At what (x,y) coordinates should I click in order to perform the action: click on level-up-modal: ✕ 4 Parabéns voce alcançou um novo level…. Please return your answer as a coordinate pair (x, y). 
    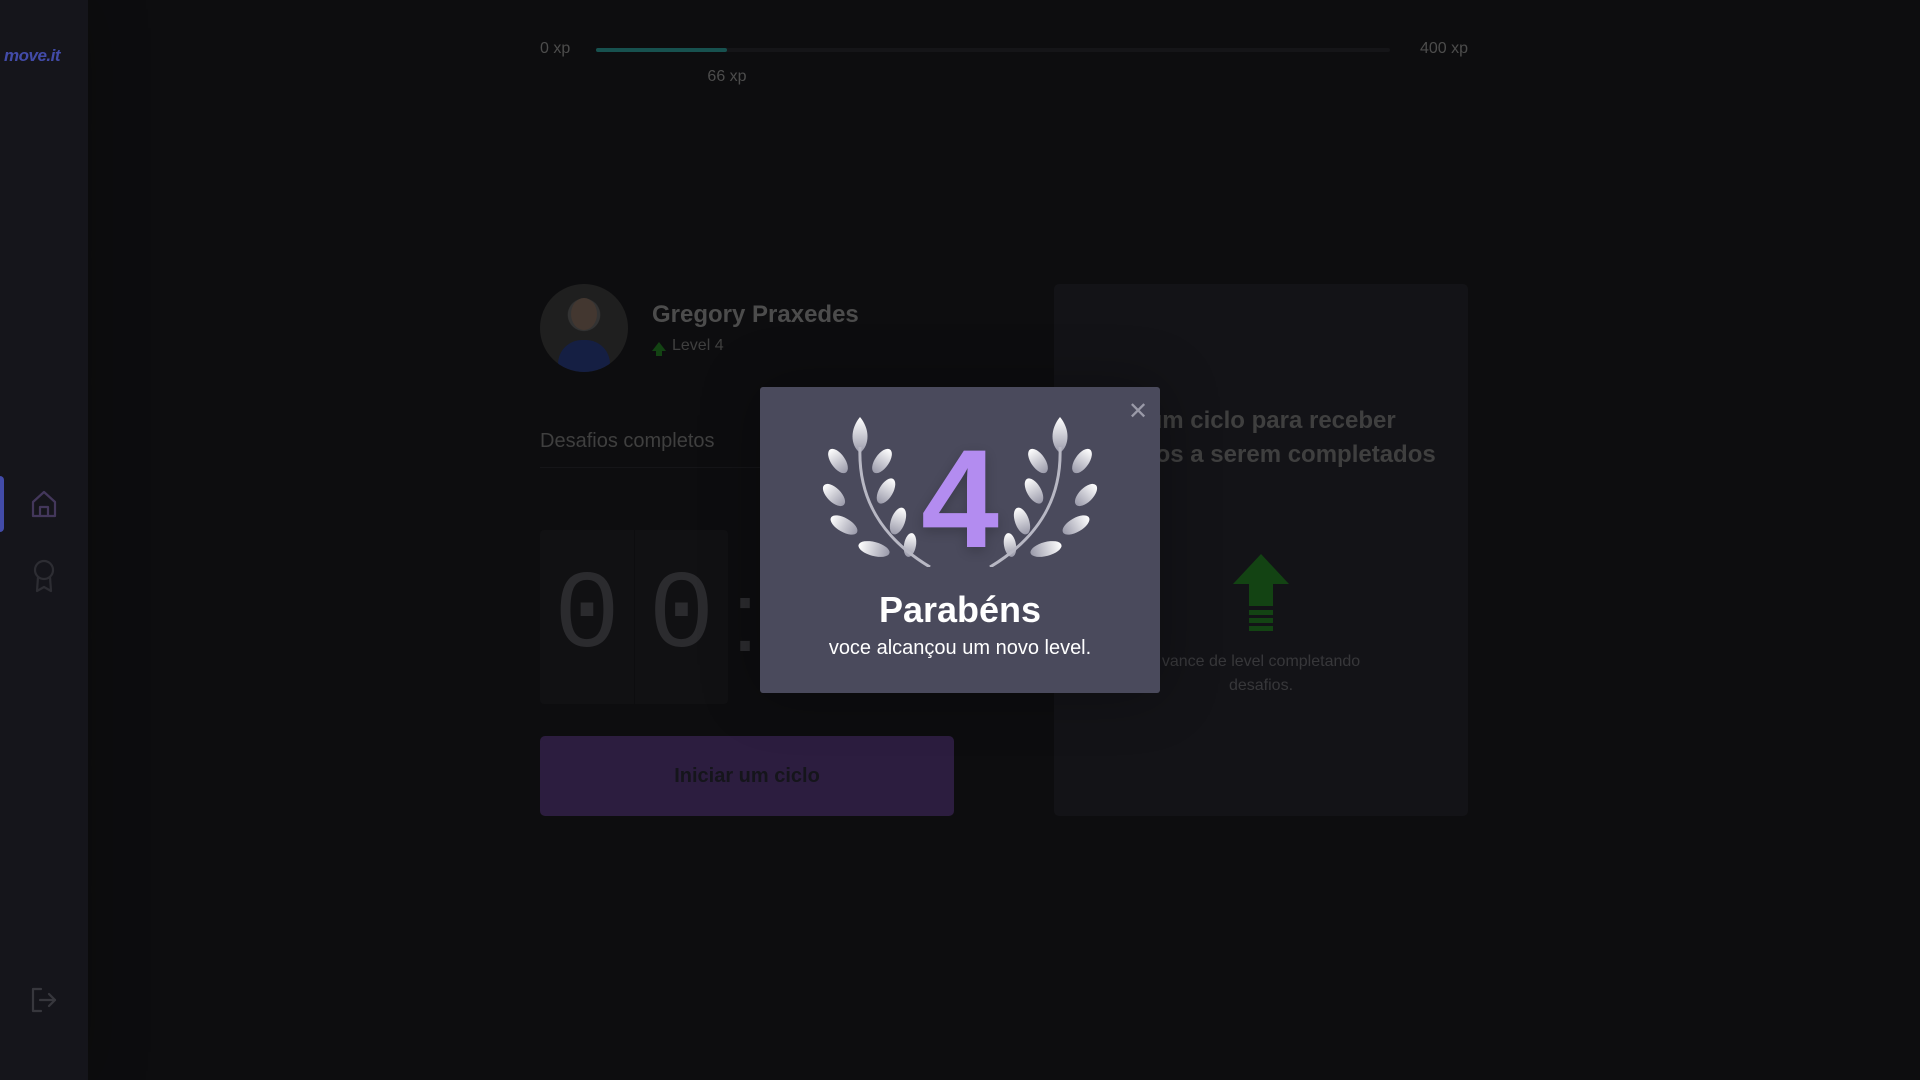
    Looking at the image, I should click on (960, 540).